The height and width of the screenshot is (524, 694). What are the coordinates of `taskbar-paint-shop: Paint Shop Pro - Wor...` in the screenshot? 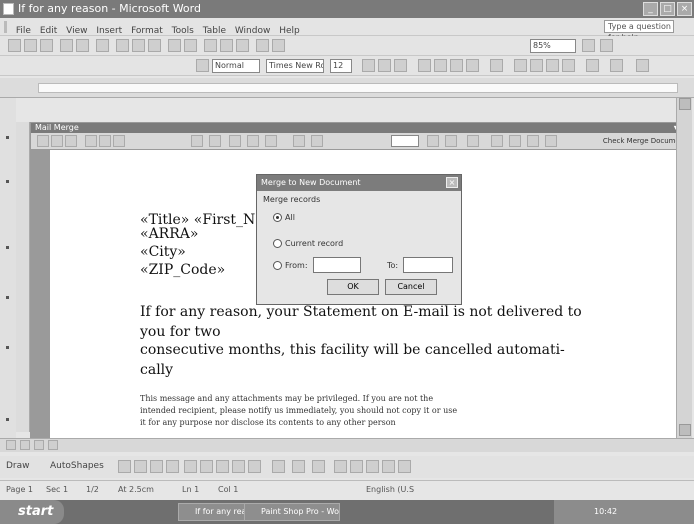 It's located at (292, 512).